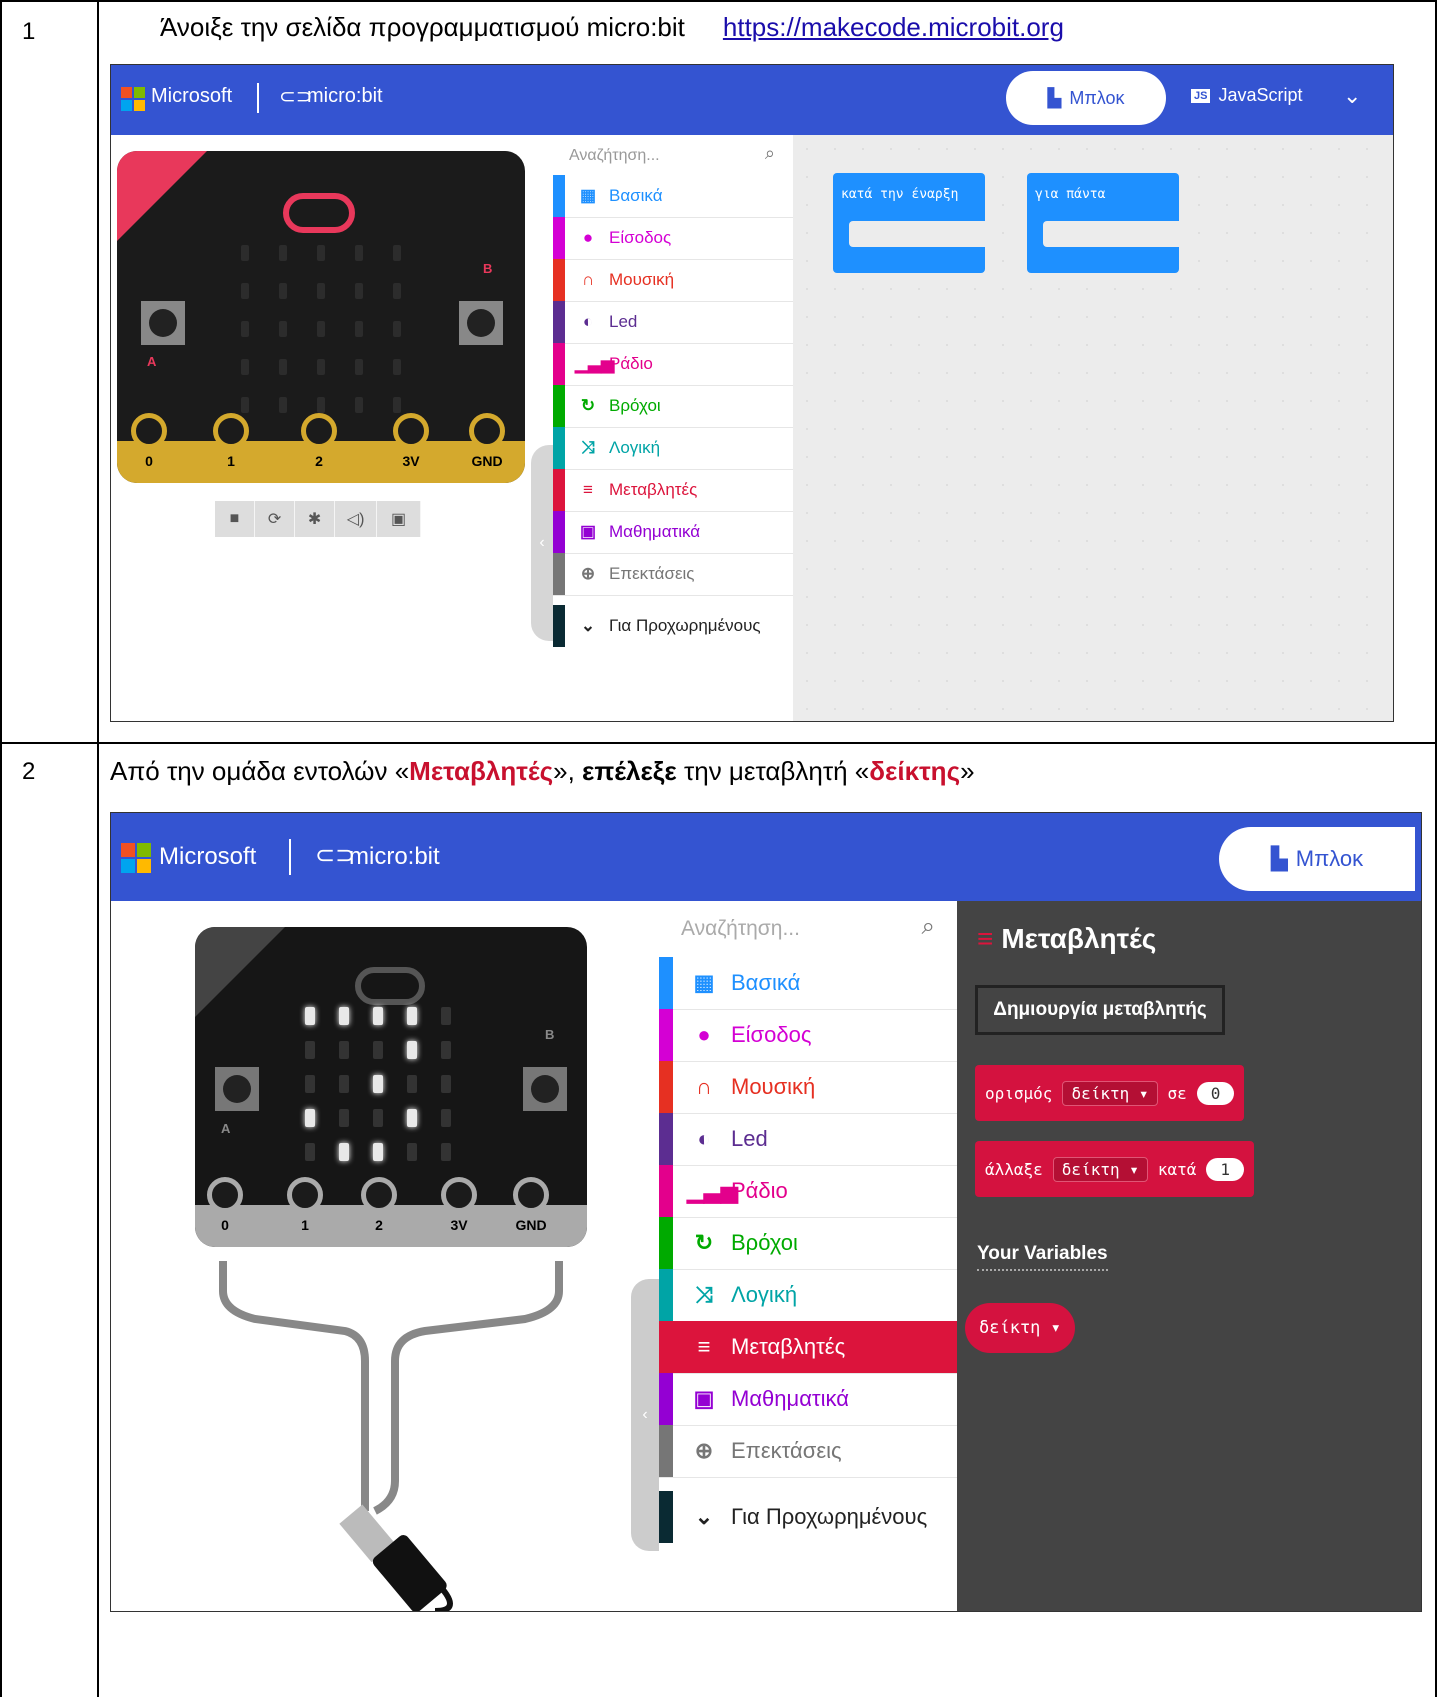  Describe the element at coordinates (808, 1517) in the screenshot. I see `advanced-toggle-2: ⌄ Για Προχωρημένους` at that location.